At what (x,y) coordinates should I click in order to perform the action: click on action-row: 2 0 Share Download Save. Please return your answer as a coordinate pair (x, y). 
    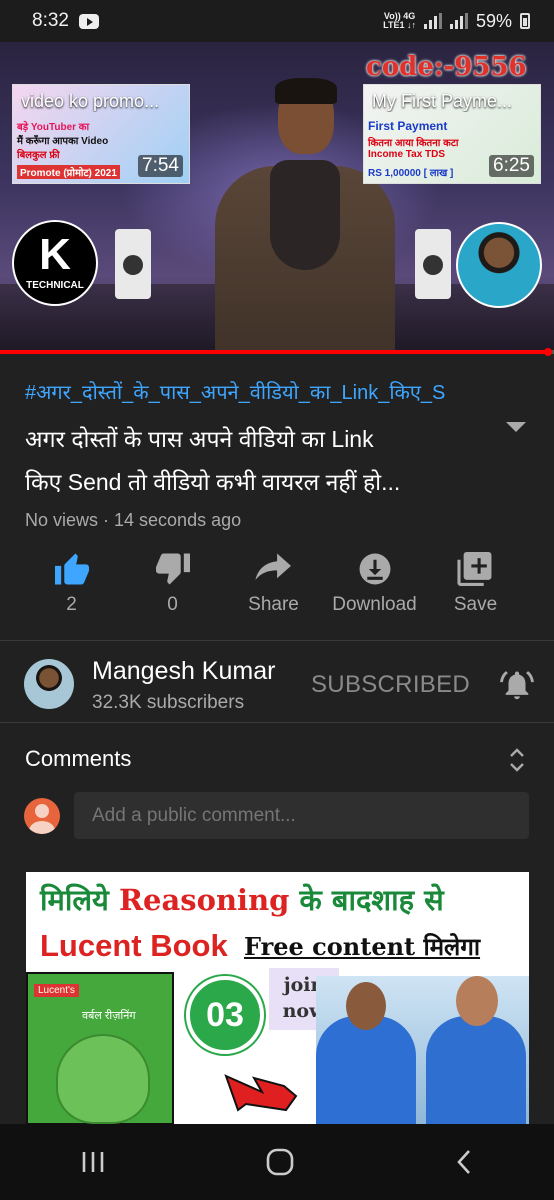
    Looking at the image, I should click on (277, 592).